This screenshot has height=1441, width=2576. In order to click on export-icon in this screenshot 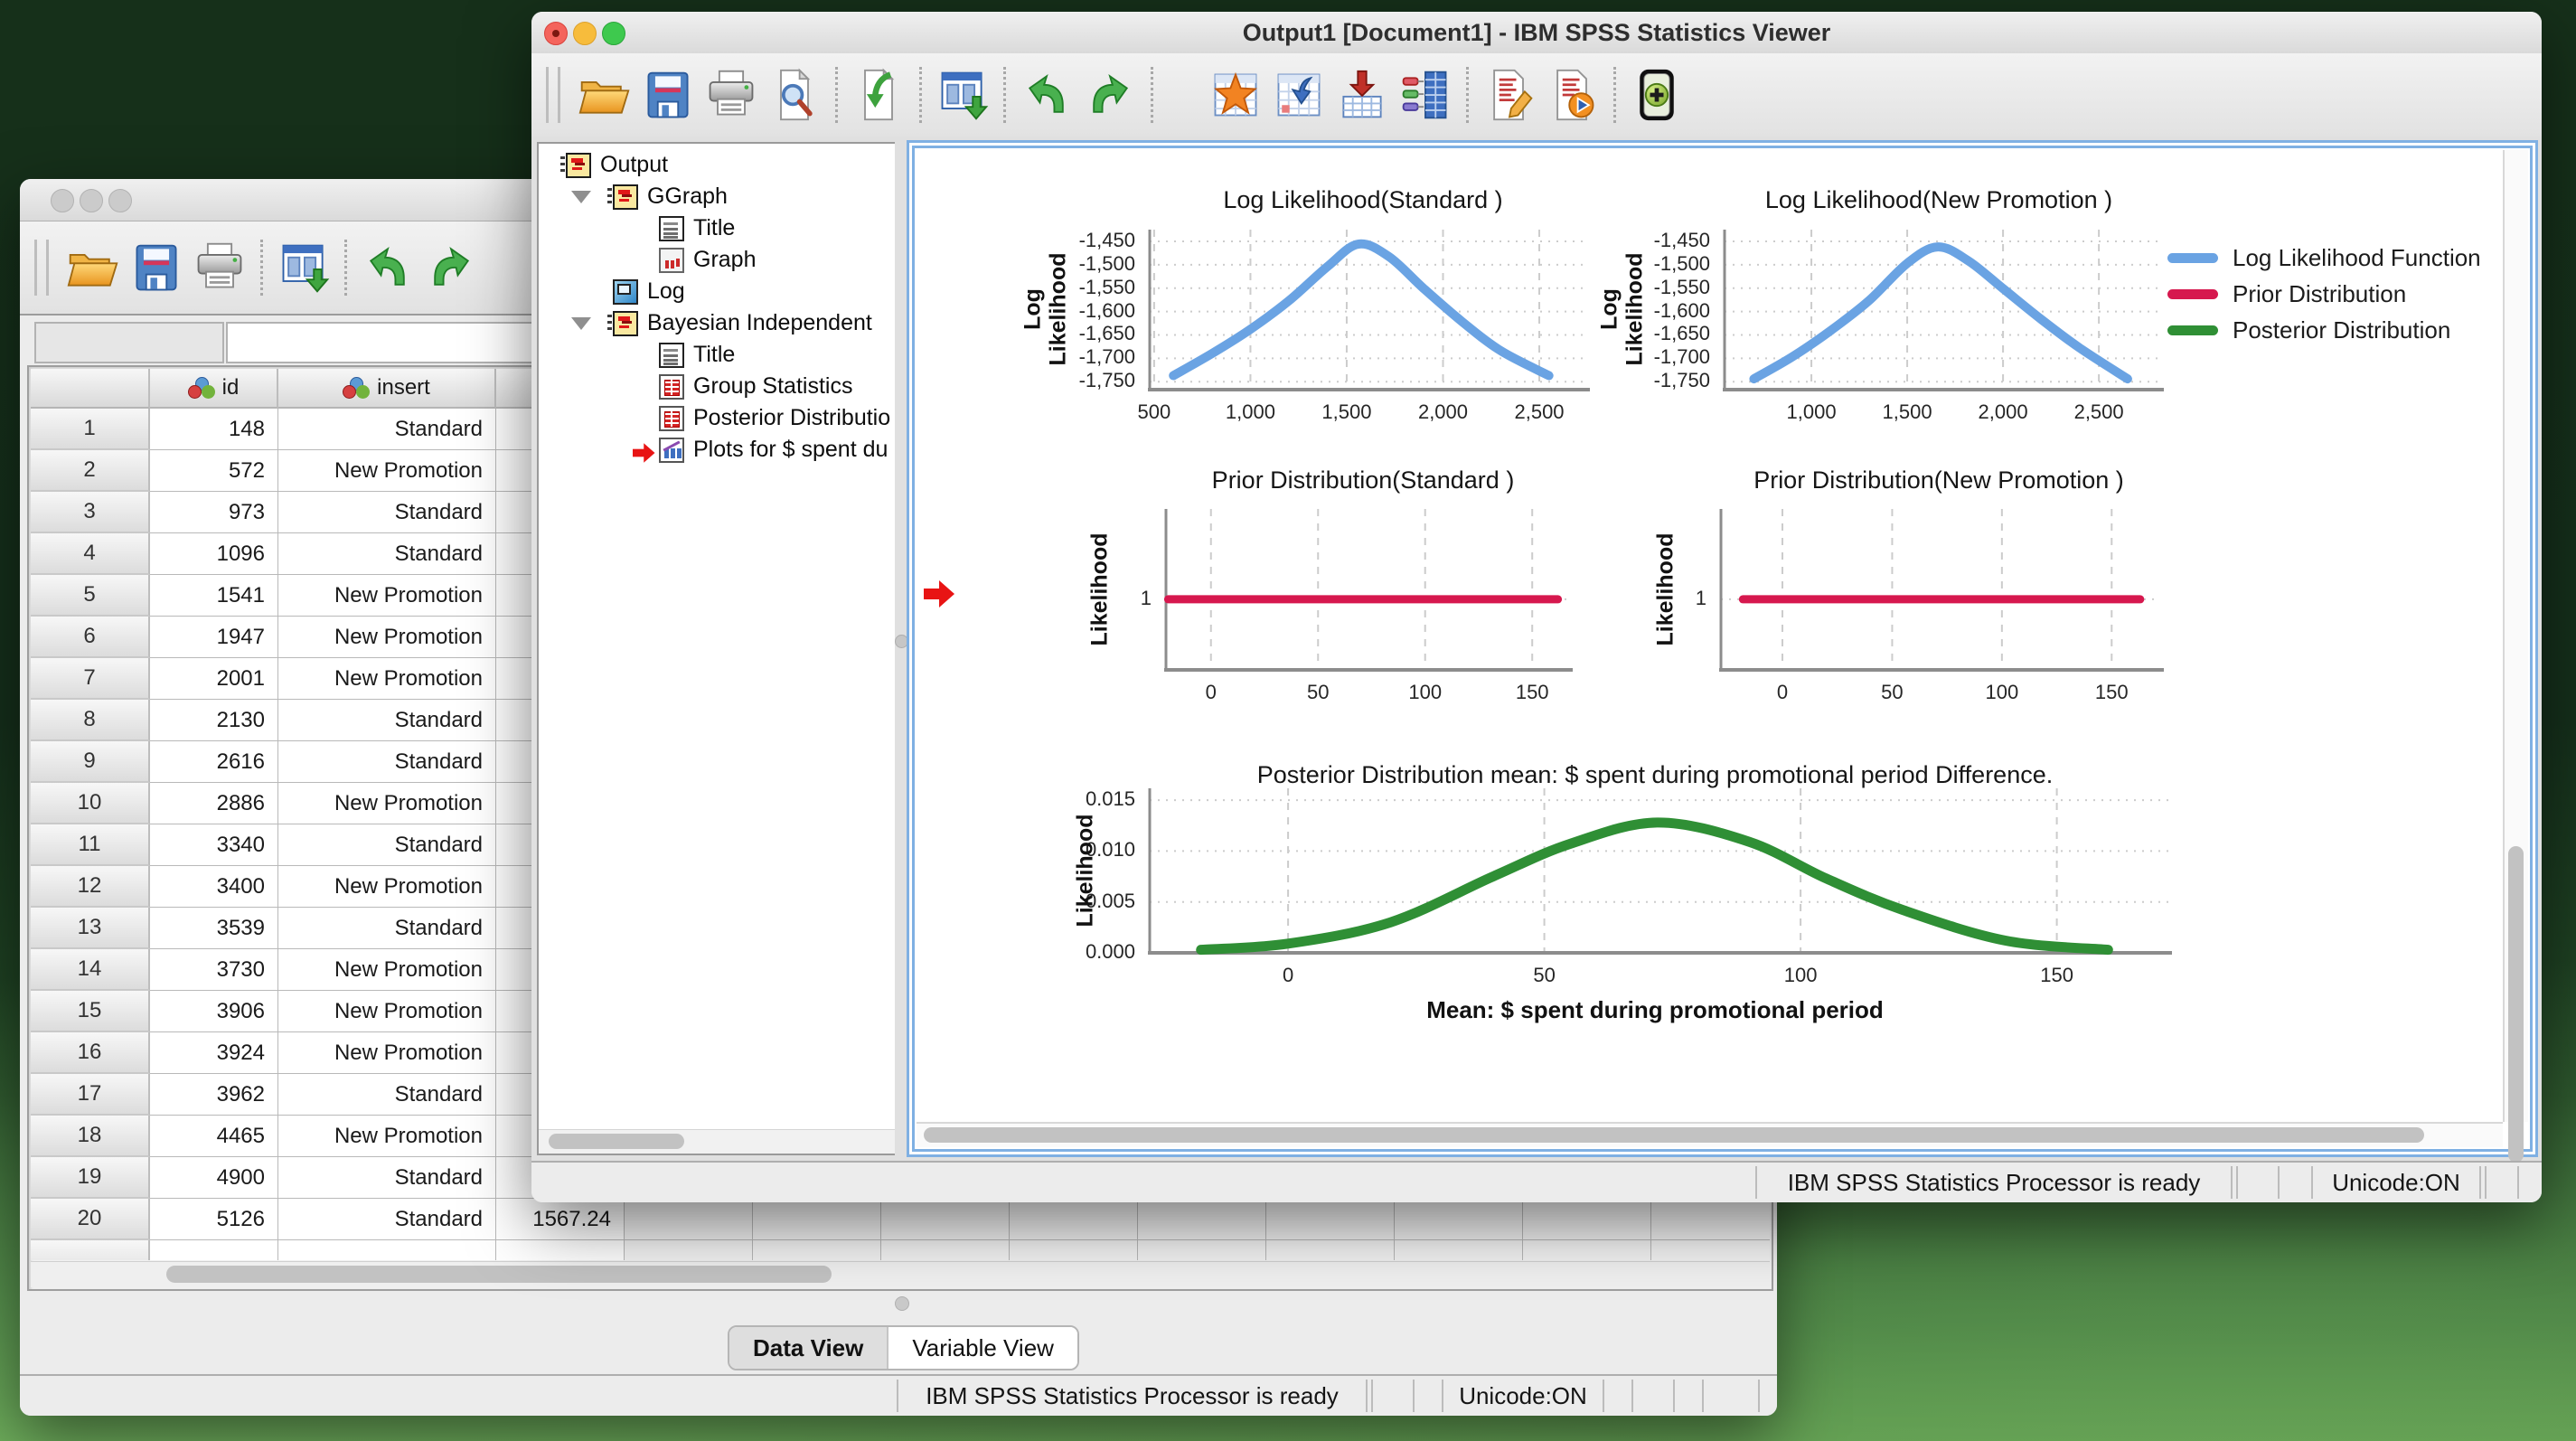, I will do `click(878, 94)`.